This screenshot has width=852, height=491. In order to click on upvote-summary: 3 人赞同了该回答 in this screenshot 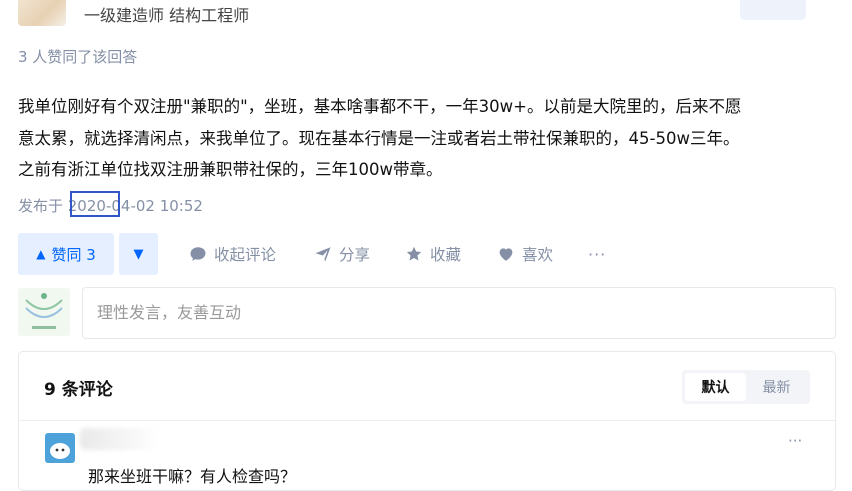, I will do `click(78, 57)`.